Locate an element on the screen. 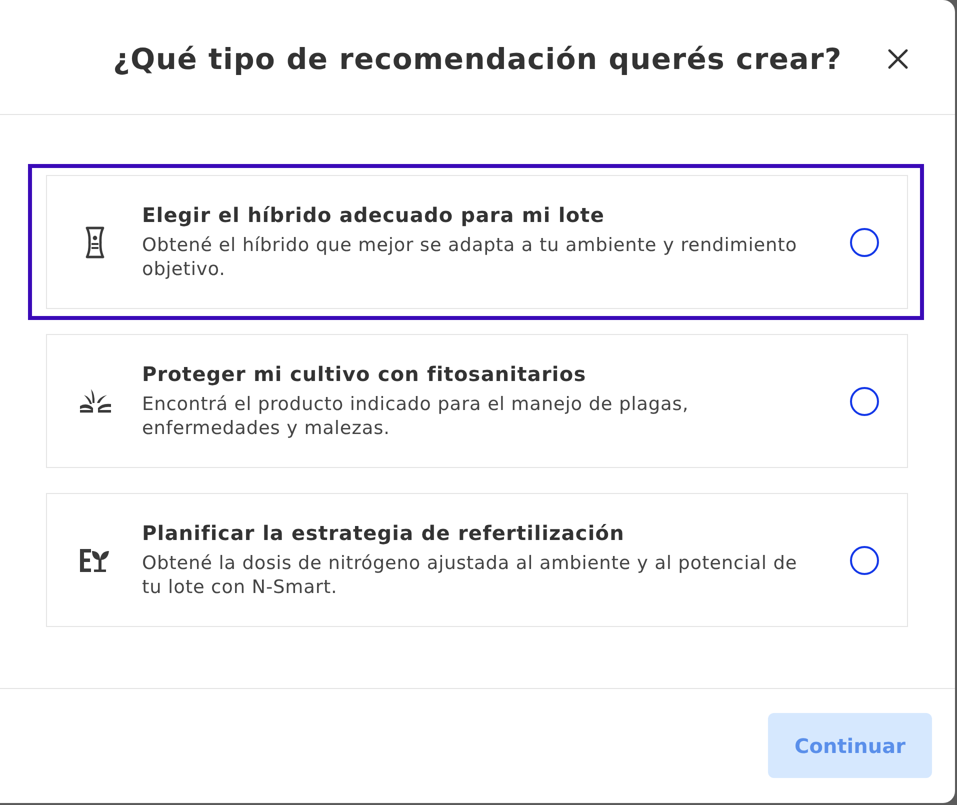 This screenshot has height=805, width=957. option-card: Elegir el híbrido adecuado para mi lote Obtené el híbrido que mejor se adapta a tu ambiente y rendimiento objetivo. is located at coordinates (477, 242).